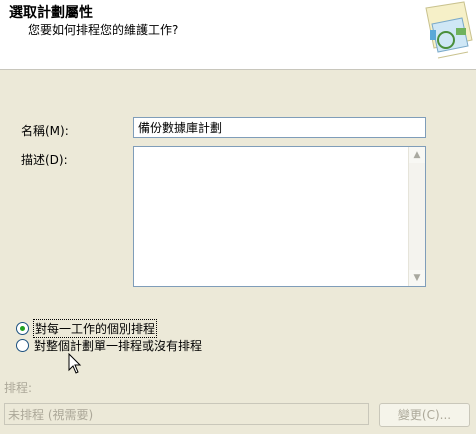 The height and width of the screenshot is (434, 476). What do you see at coordinates (449, 30) in the screenshot?
I see `wizard-header-icon` at bounding box center [449, 30].